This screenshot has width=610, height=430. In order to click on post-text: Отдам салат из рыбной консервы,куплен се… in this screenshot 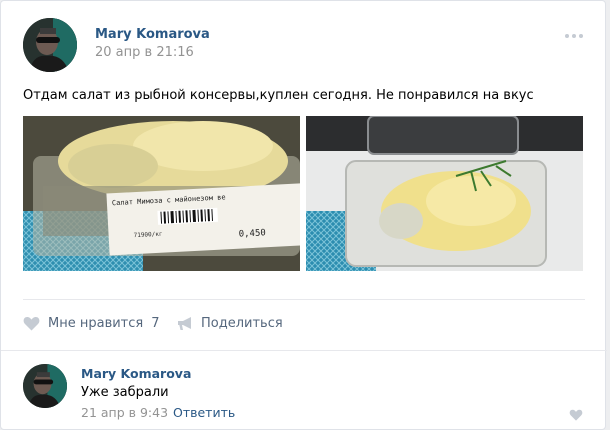, I will do `click(278, 95)`.